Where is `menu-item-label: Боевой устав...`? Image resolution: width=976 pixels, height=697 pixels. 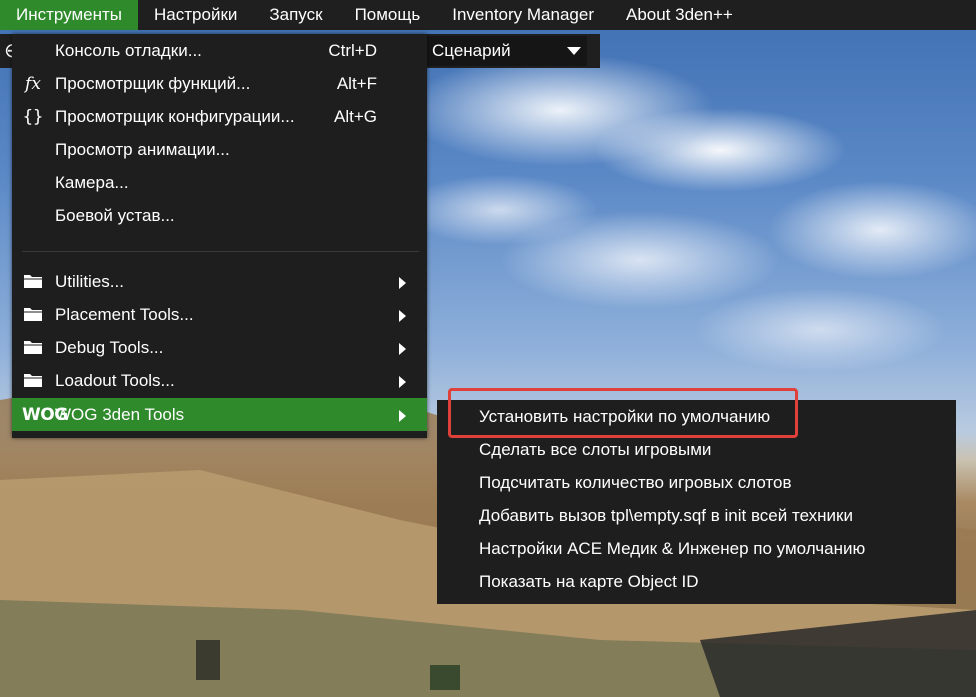 menu-item-label: Боевой устав... is located at coordinates (115, 215).